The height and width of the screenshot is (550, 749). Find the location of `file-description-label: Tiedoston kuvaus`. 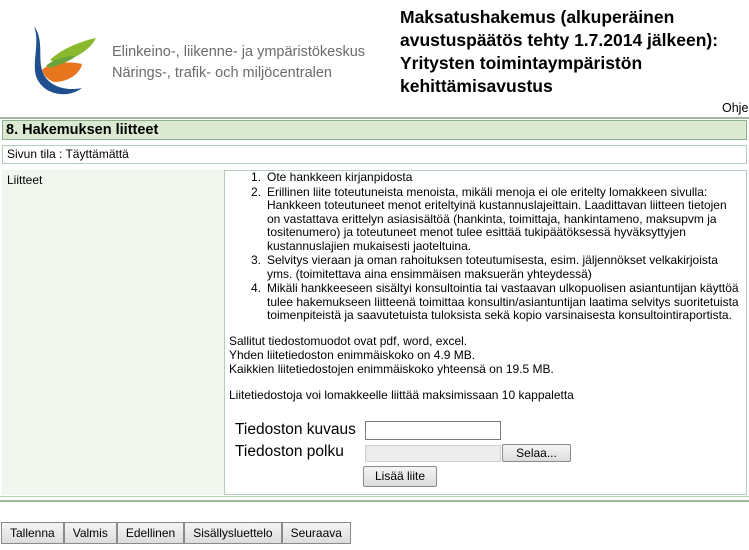

file-description-label: Tiedoston kuvaus is located at coordinates (295, 429).